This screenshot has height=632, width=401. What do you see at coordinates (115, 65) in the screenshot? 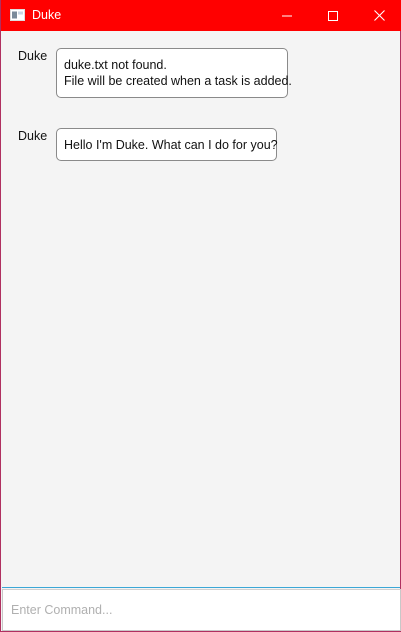
I see `message-line: duke.txt not found.` at bounding box center [115, 65].